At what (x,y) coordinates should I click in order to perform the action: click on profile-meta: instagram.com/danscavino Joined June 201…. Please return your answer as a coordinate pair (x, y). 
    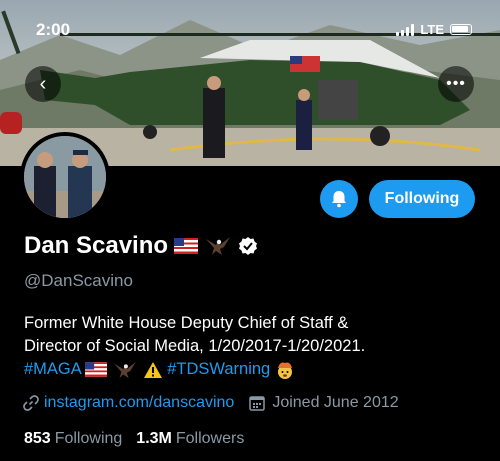
    Looking at the image, I should click on (210, 403).